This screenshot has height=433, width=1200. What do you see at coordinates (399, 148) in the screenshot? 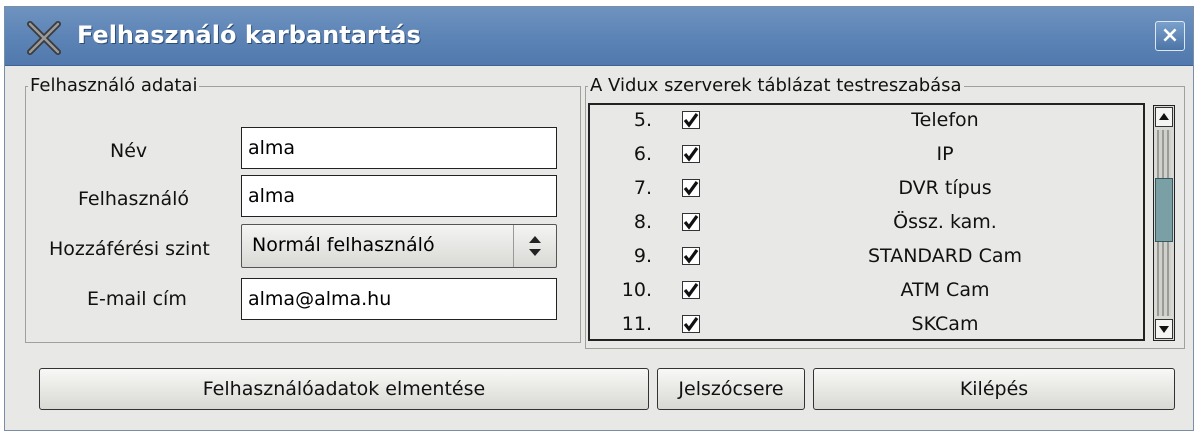
I see `name-field: alma` at bounding box center [399, 148].